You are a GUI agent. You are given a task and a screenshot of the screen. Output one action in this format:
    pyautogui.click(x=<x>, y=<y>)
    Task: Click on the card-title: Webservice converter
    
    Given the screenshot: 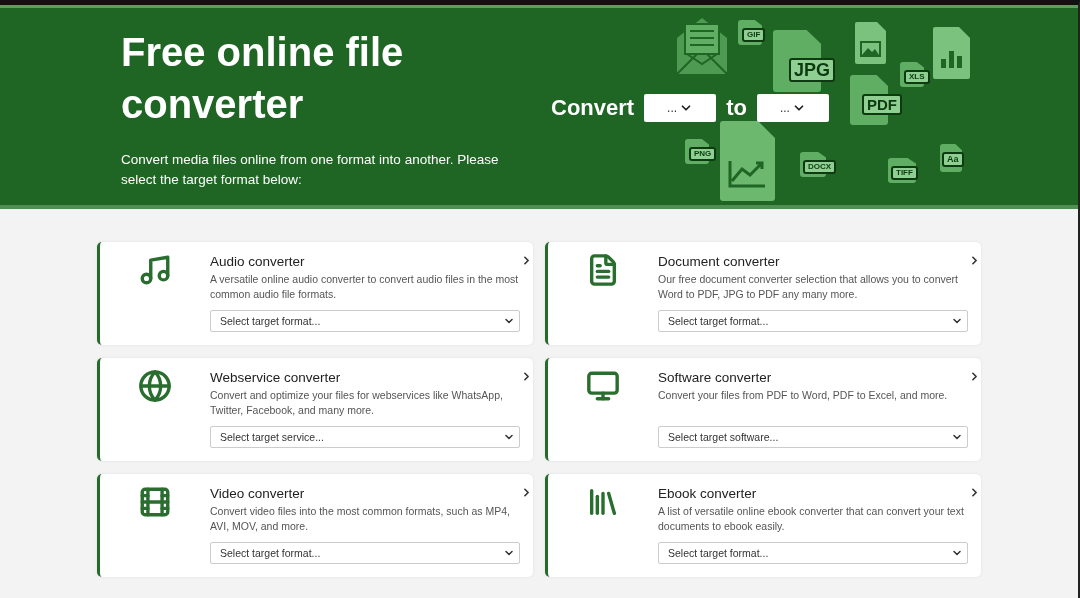 What is the action you would take?
    pyautogui.click(x=276, y=378)
    